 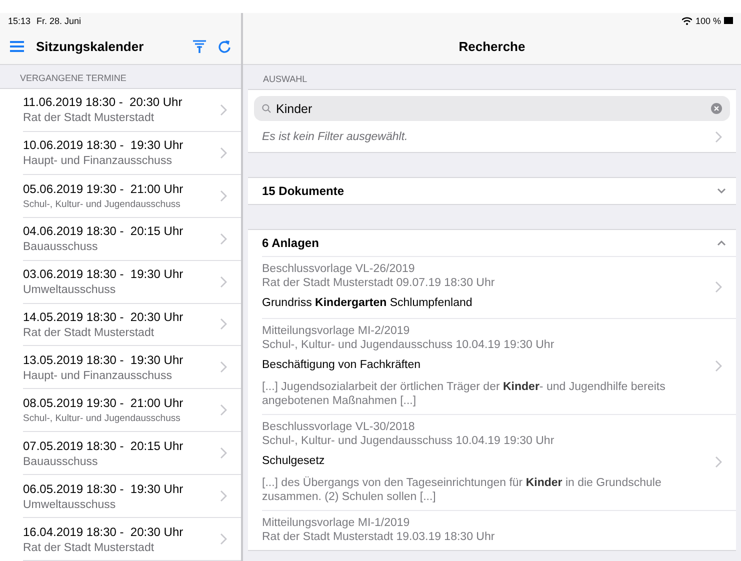 What do you see at coordinates (103, 145) in the screenshot?
I see `meeting-time: 10.06.2019 18:30 - 19:30 Uhr` at bounding box center [103, 145].